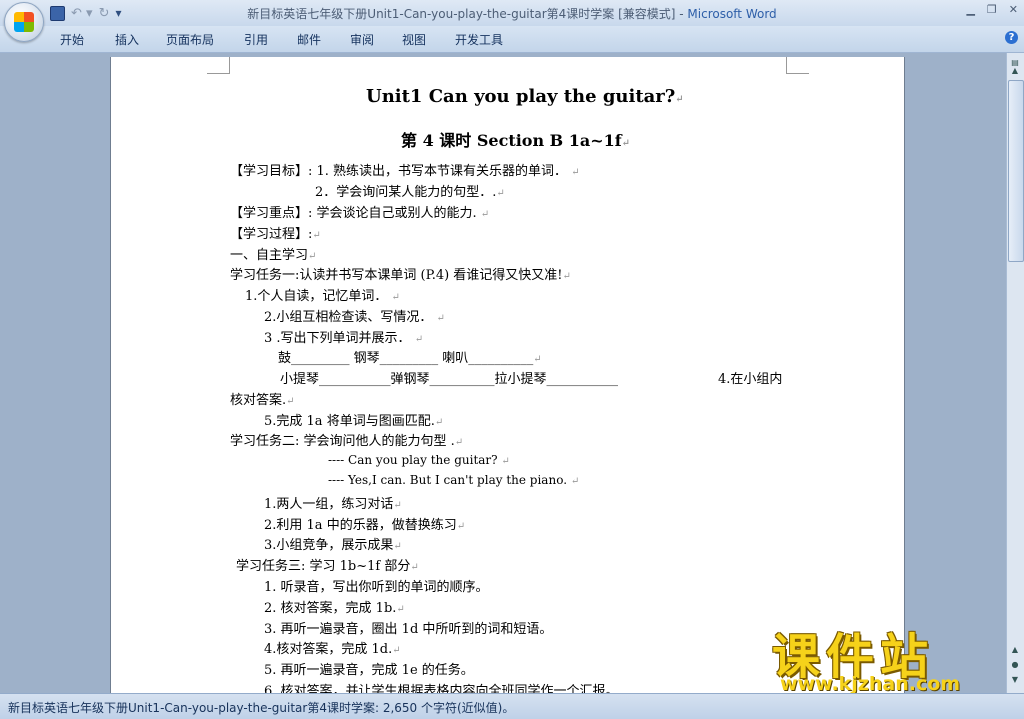 The width and height of the screenshot is (1024, 719). Describe the element at coordinates (1015, 72) in the screenshot. I see `scroll-up-icon: ▲` at that location.